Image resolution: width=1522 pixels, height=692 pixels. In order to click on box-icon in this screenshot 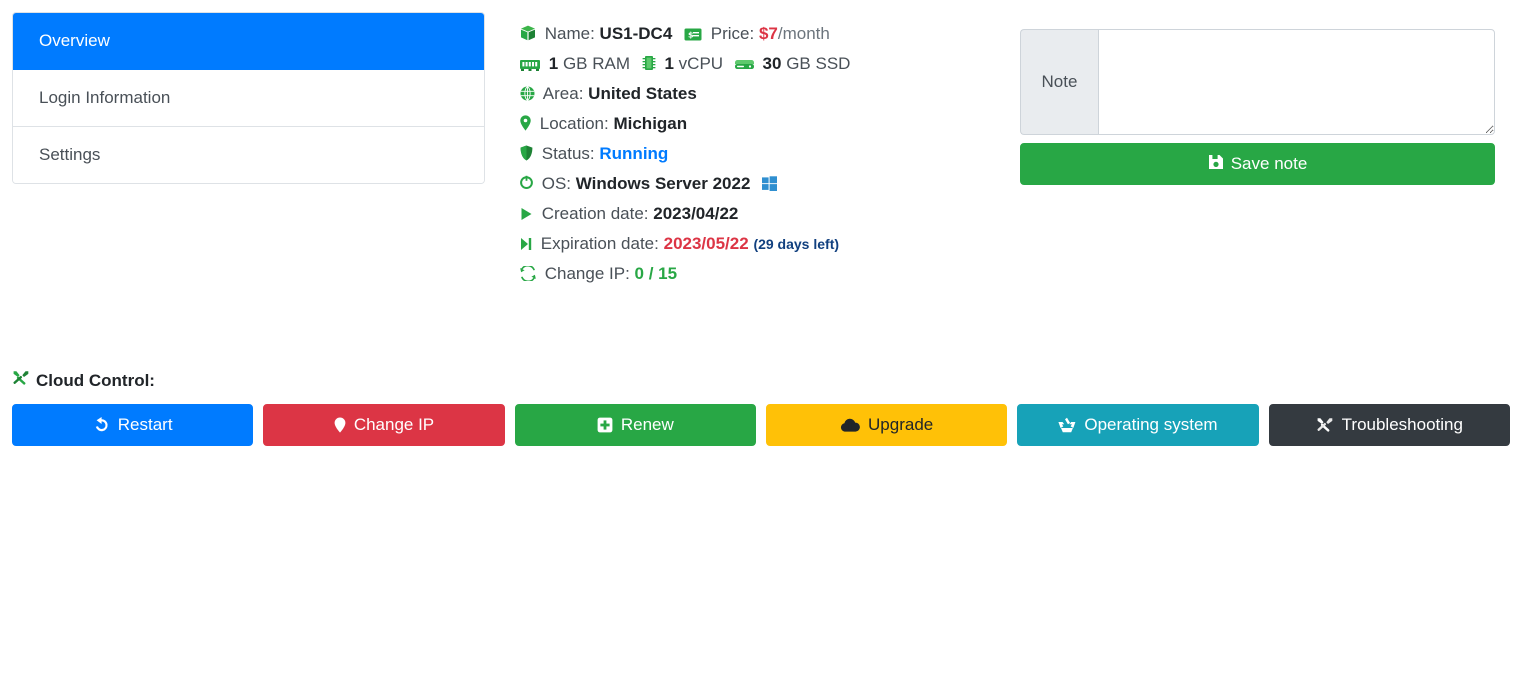, I will do `click(528, 33)`.